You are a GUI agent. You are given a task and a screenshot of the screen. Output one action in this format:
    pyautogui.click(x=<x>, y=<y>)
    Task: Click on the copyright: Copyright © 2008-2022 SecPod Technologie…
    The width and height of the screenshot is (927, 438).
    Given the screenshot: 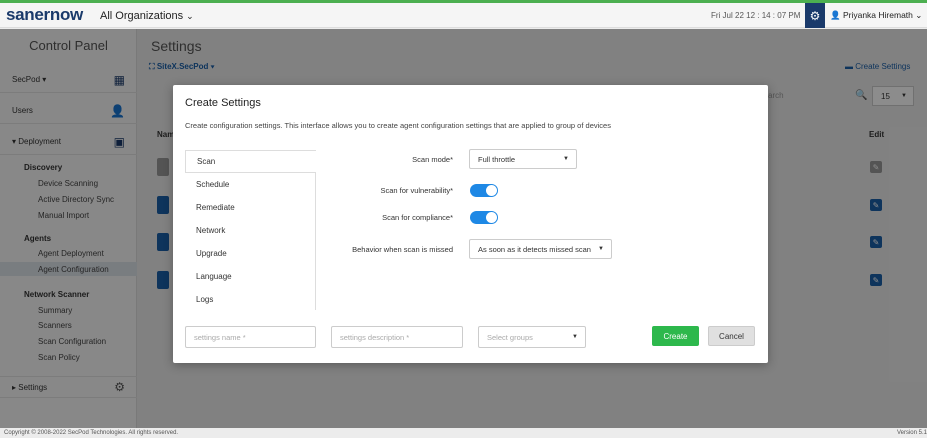 What is the action you would take?
    pyautogui.click(x=91, y=433)
    